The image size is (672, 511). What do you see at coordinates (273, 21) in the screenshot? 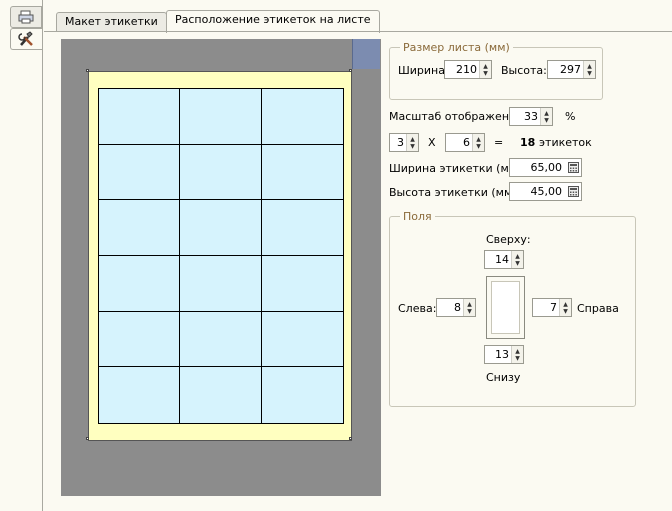
I see `tab-sheet-arrangement: Расположение этикеток на листе` at bounding box center [273, 21].